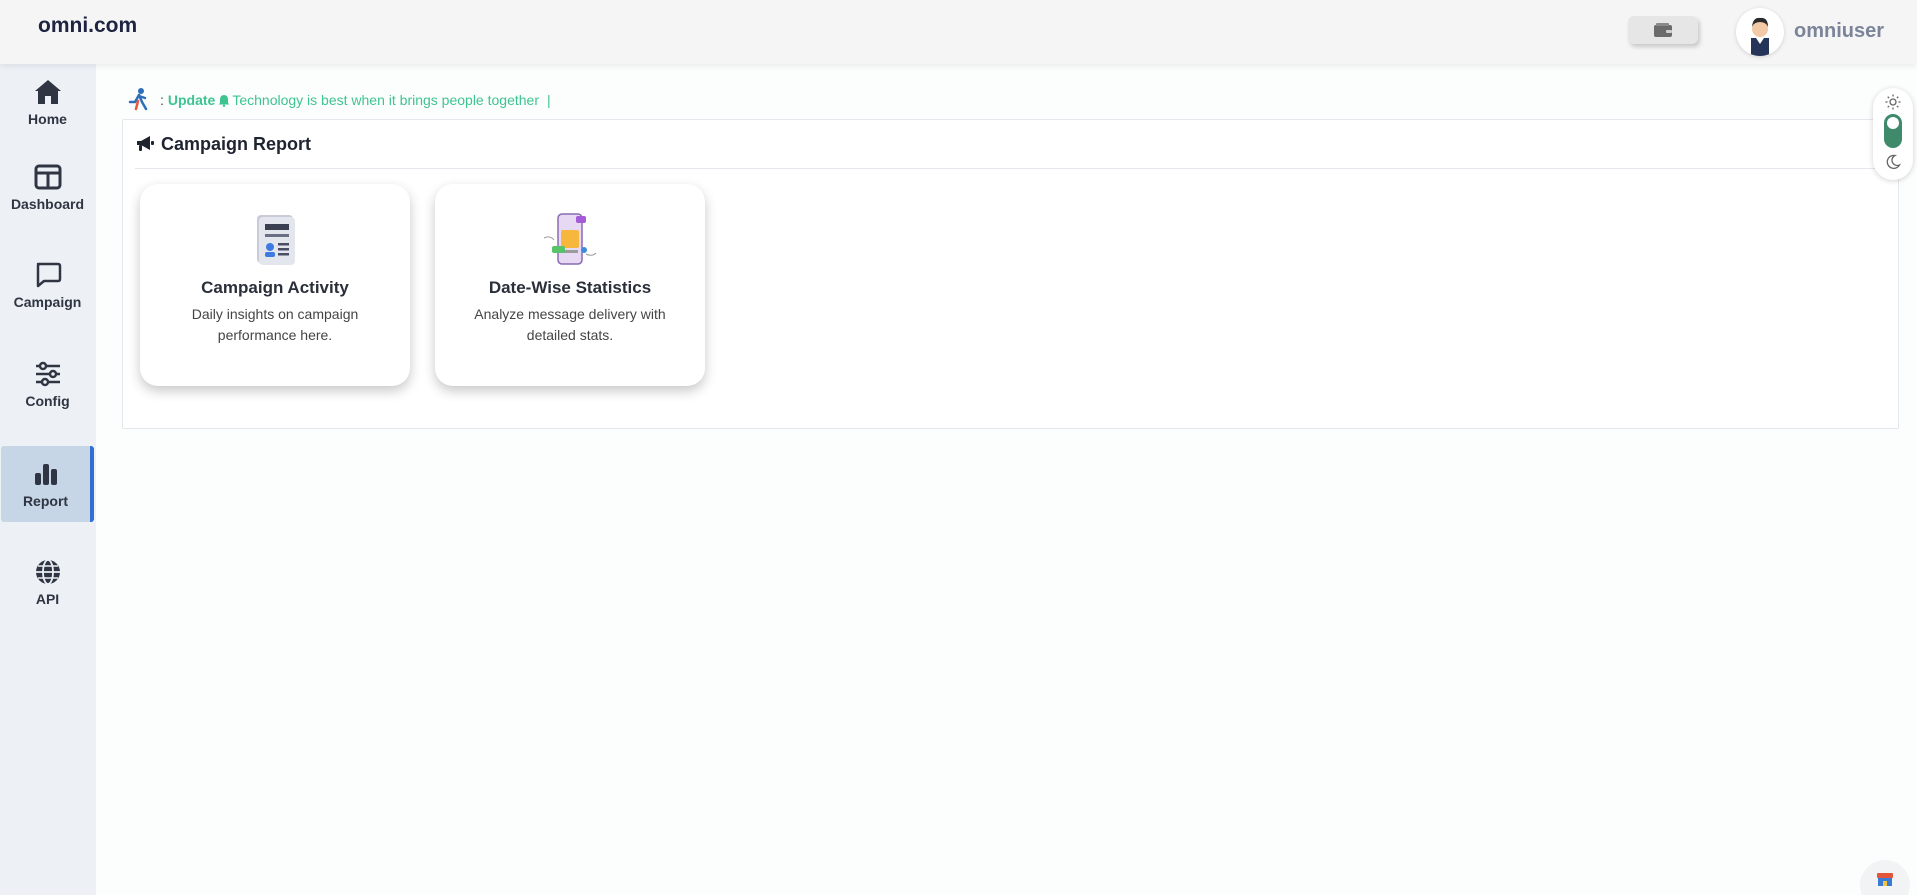 This screenshot has width=1917, height=895. I want to click on sidebar-item-dashboard: Dashboard, so click(47, 187).